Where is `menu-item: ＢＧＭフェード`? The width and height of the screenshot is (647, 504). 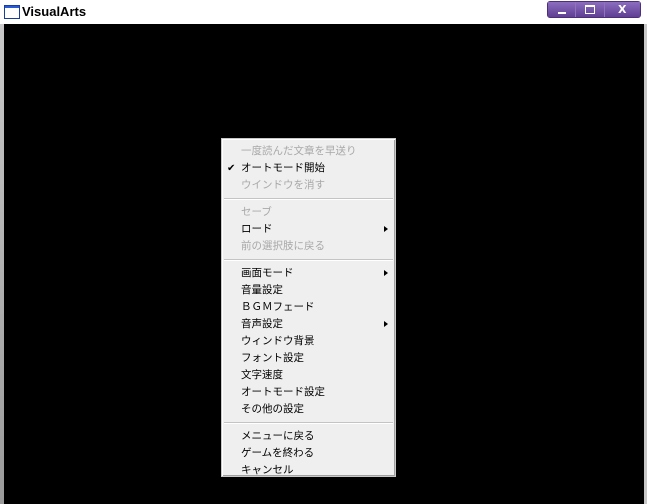 menu-item: ＢＧＭフェード is located at coordinates (308, 307).